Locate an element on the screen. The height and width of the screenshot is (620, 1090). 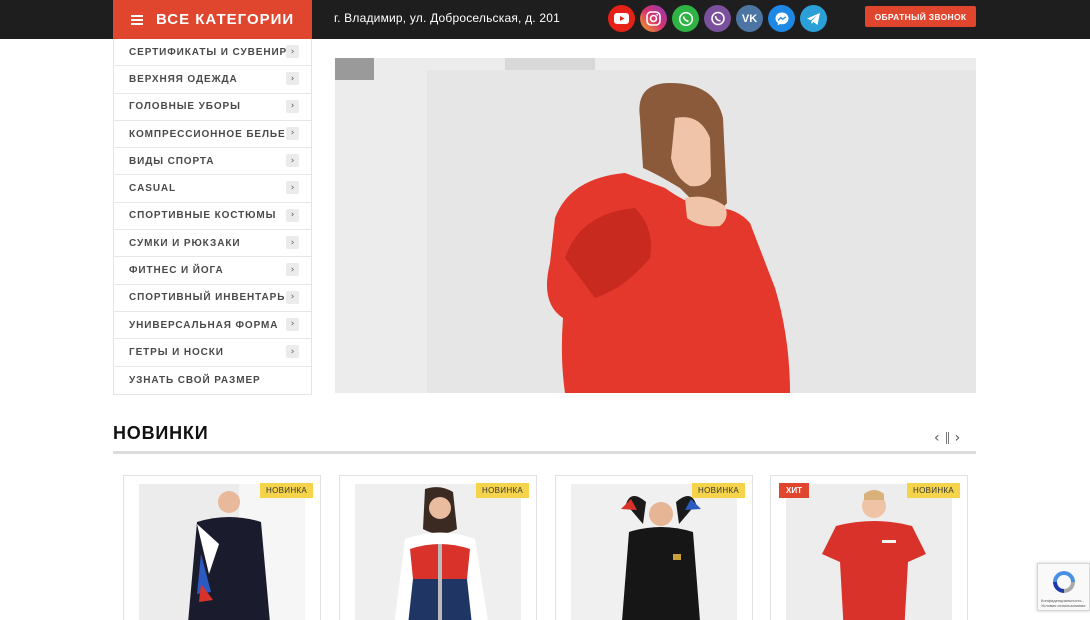
sidebar-item: УНИВЕРСАЛЬНАЯ ФОРМА › is located at coordinates (212, 326).